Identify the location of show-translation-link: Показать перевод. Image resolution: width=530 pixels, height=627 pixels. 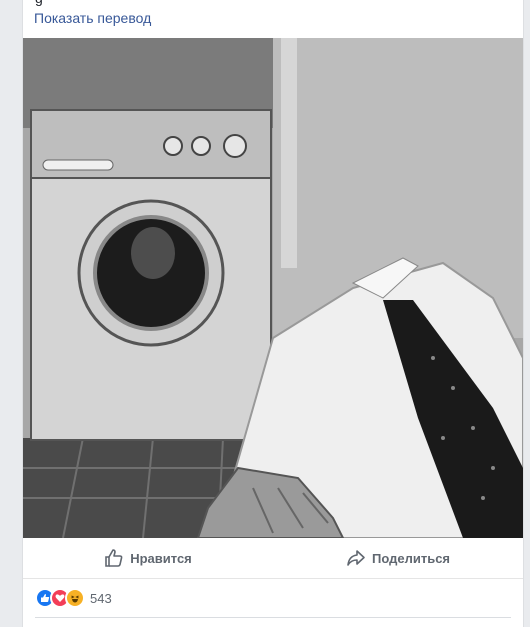
(92, 18).